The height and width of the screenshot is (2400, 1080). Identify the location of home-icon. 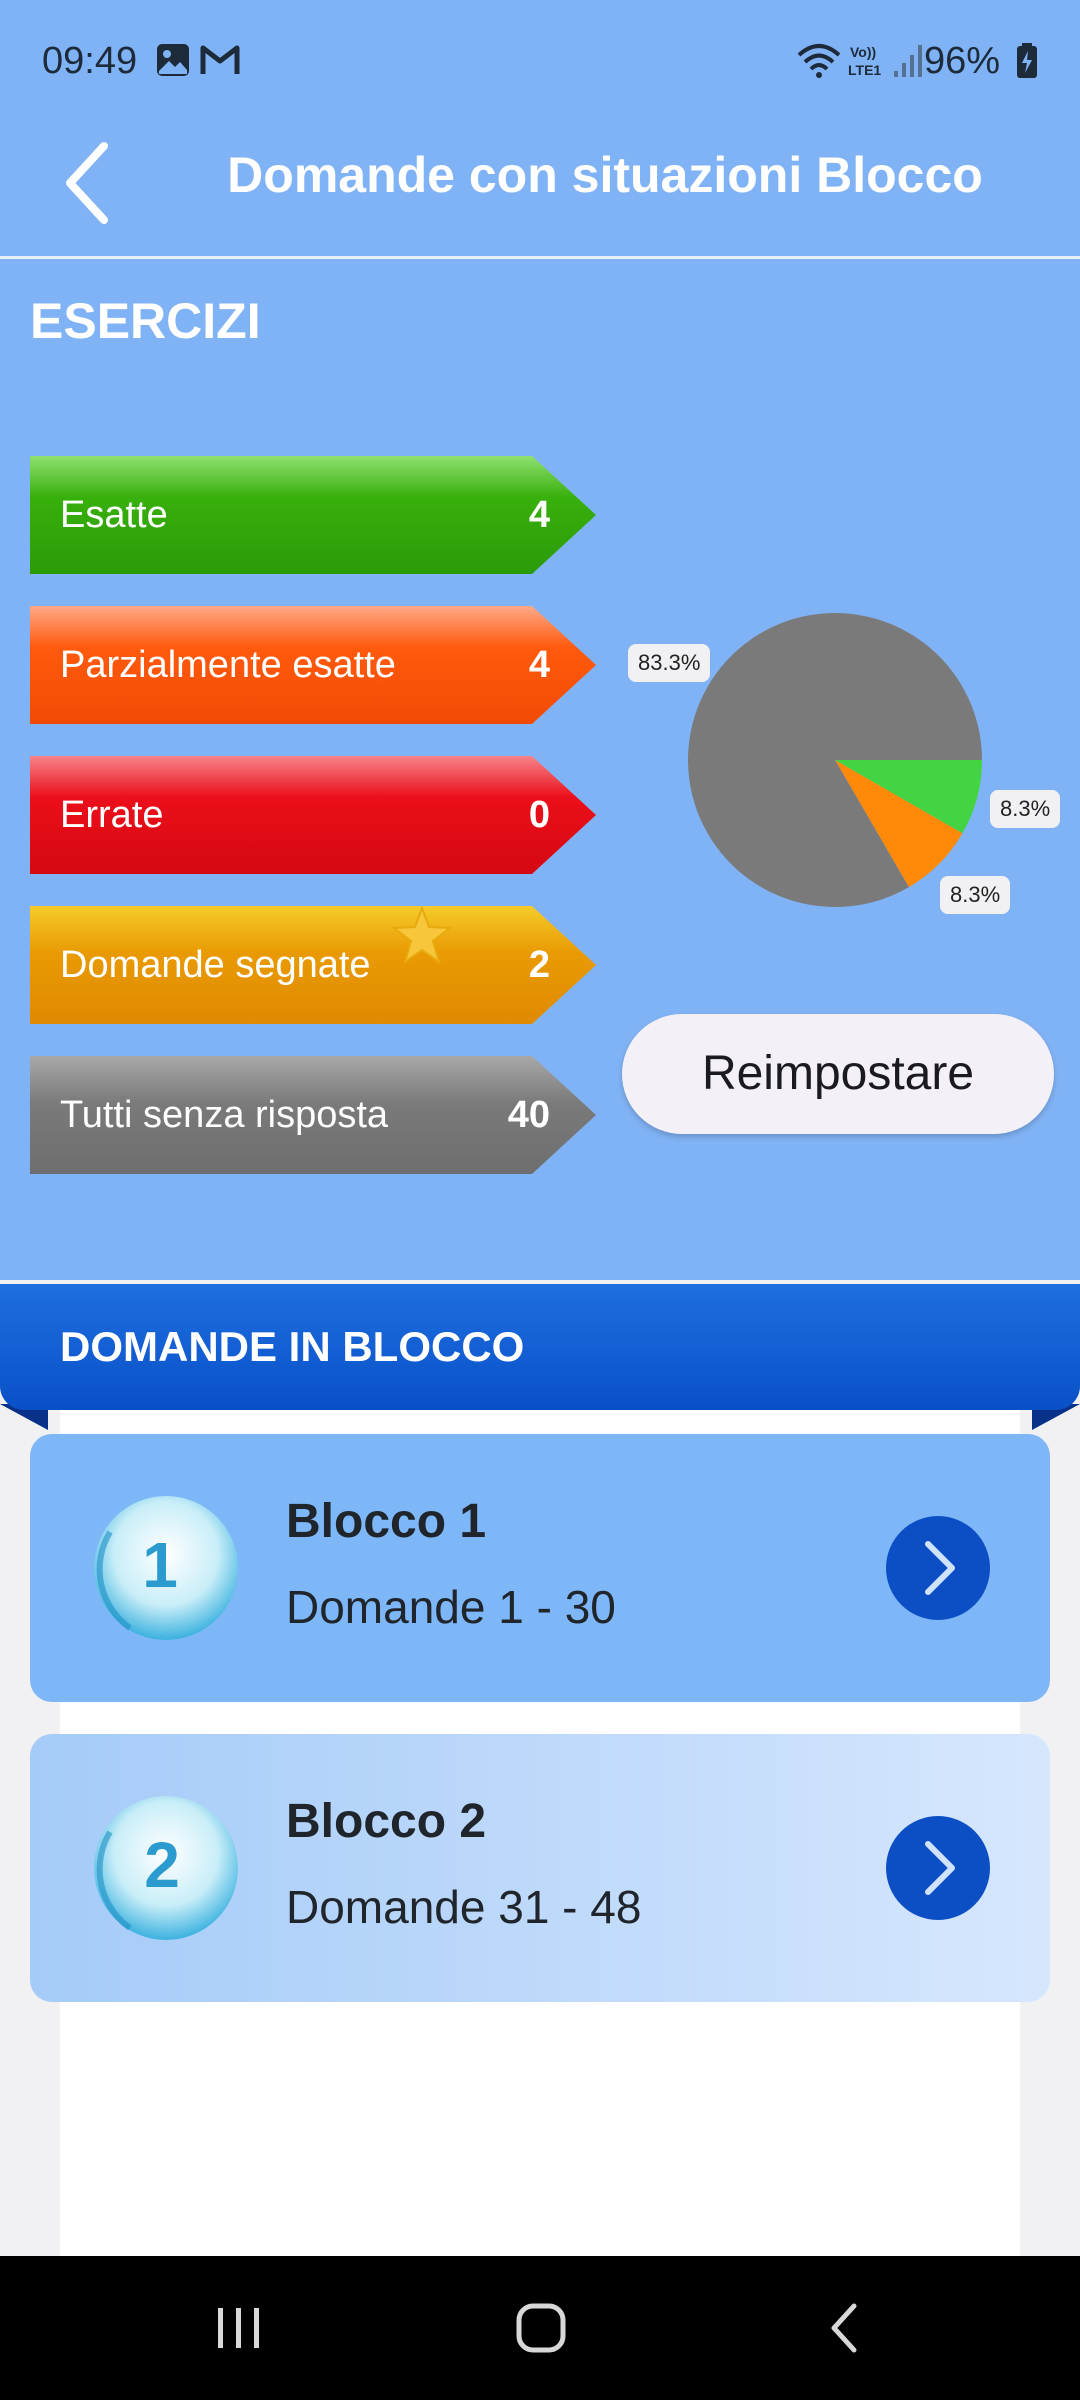
(541, 2328).